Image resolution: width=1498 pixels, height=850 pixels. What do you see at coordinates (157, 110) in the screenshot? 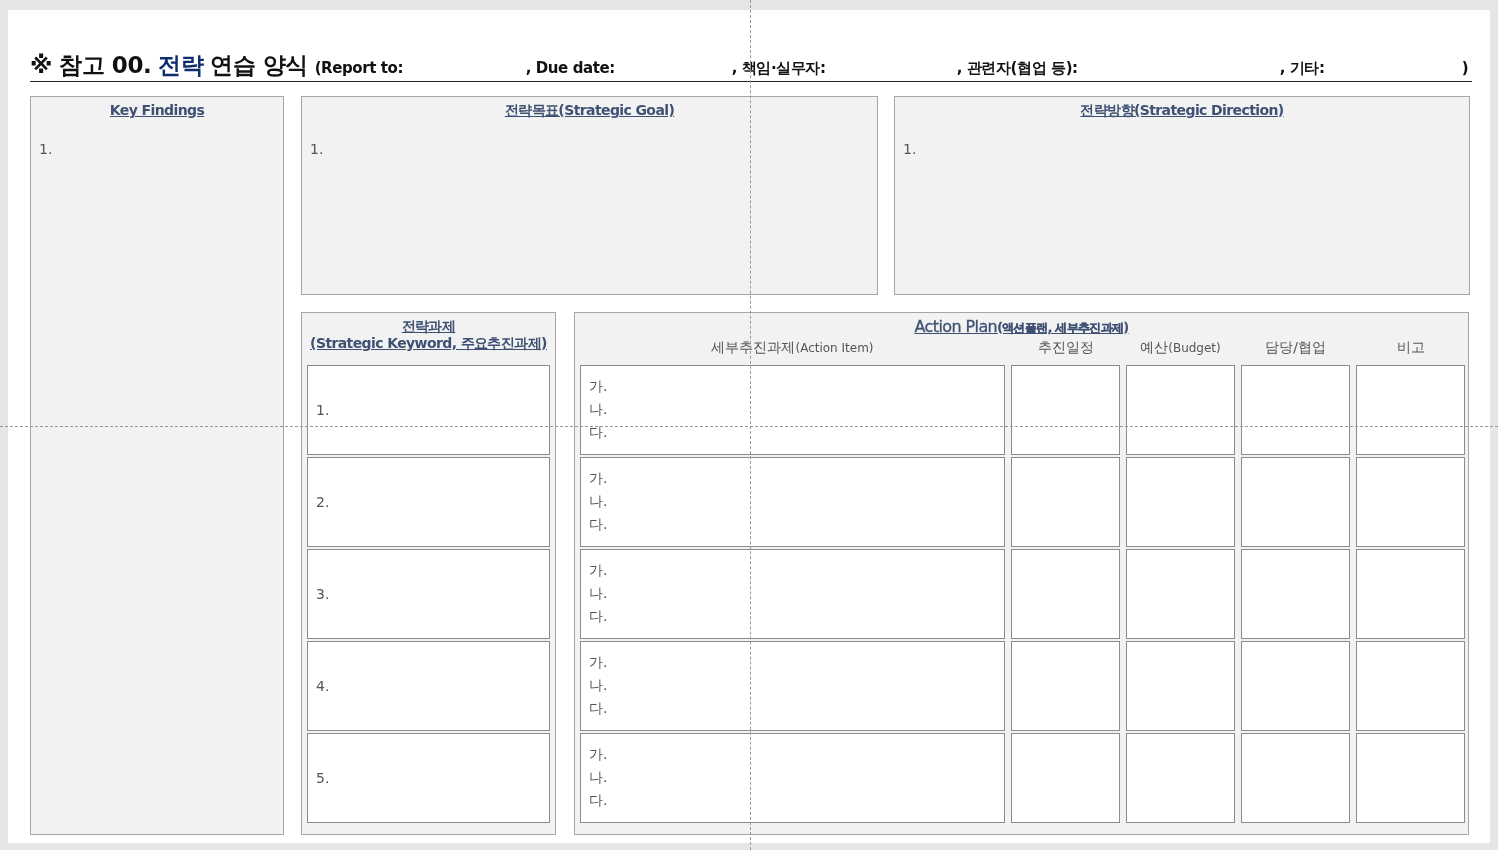
I see `panel-heading: Key Findings` at bounding box center [157, 110].